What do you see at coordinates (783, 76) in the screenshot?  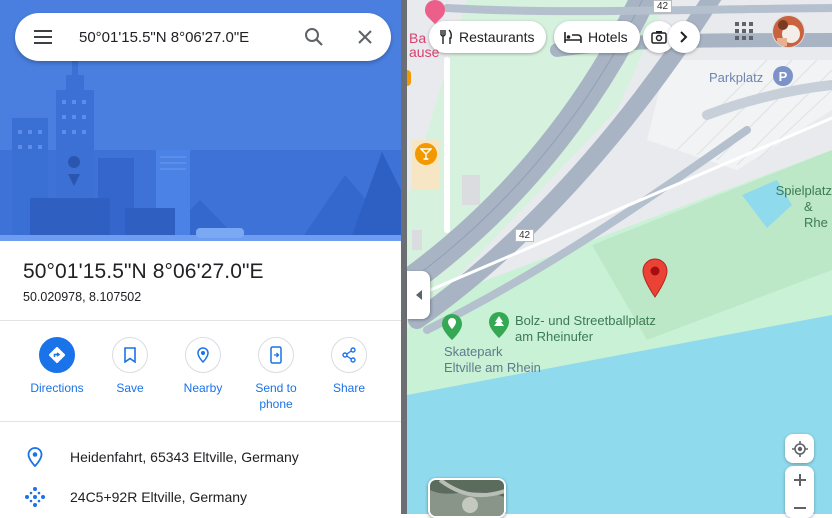 I see `parking-icon: P` at bounding box center [783, 76].